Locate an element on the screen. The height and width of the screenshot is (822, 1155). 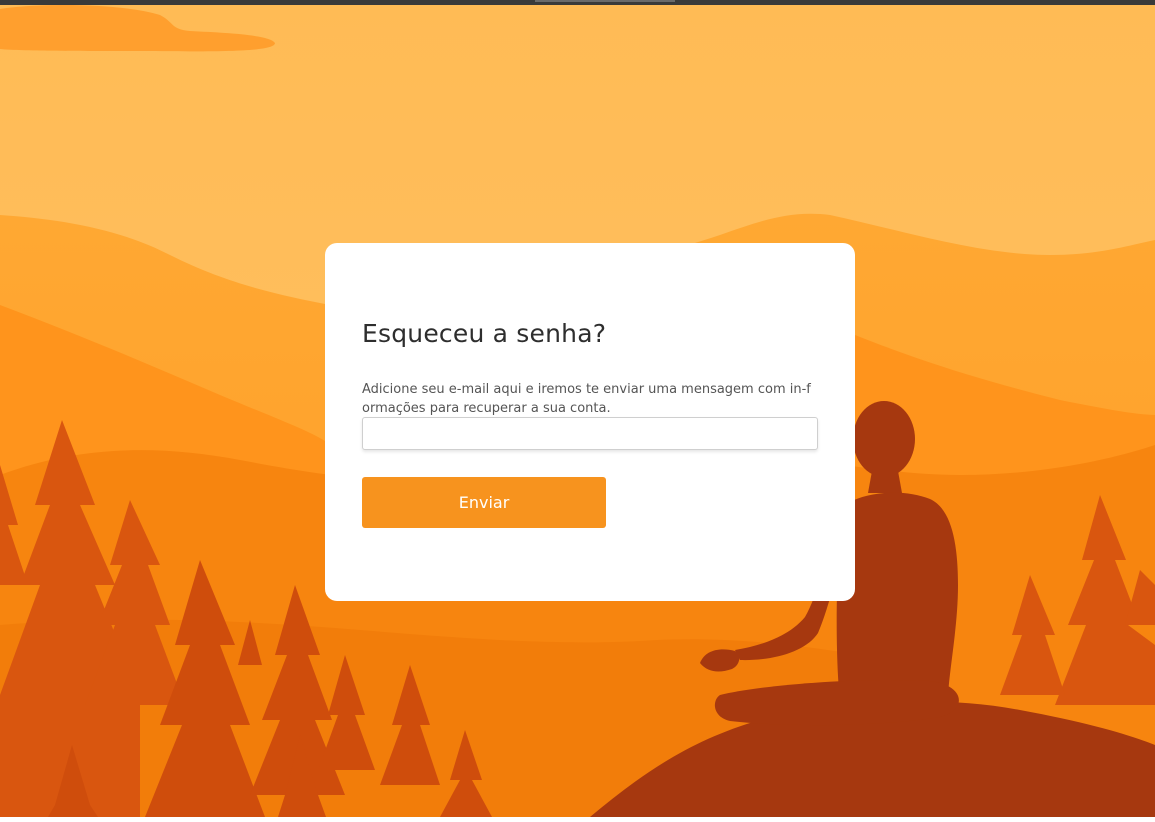
window-top-bar is located at coordinates (577, 2).